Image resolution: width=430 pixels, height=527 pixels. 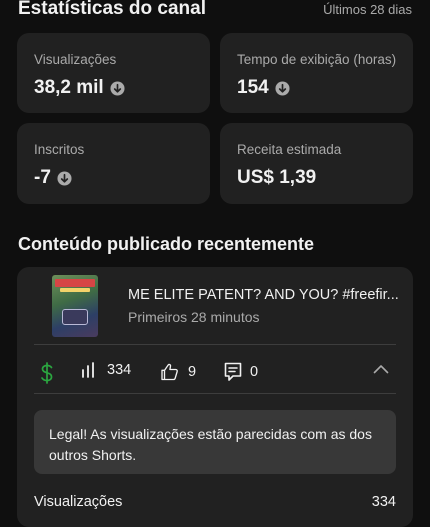 What do you see at coordinates (53, 178) in the screenshot?
I see `stat-value-row: -7` at bounding box center [53, 178].